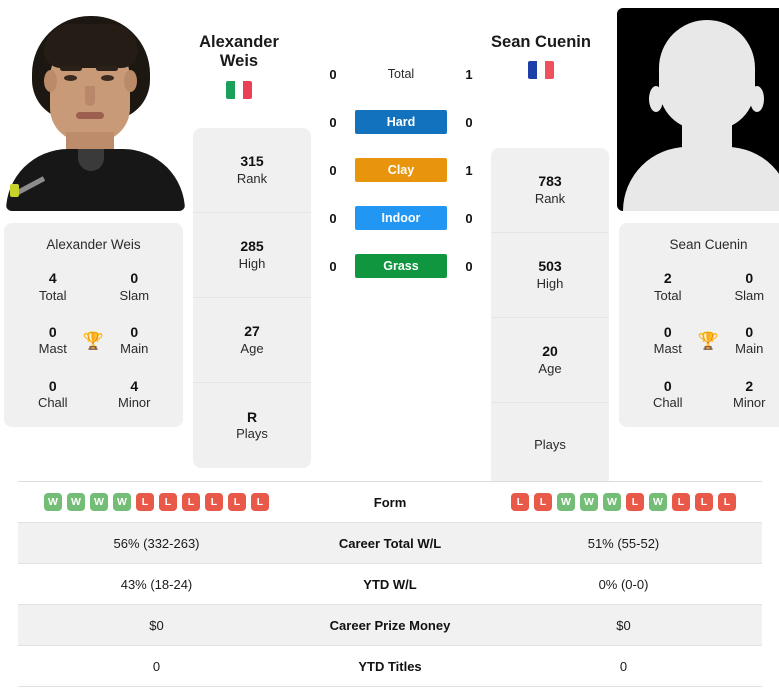  I want to click on stat-age-right-label: Age, so click(550, 368).